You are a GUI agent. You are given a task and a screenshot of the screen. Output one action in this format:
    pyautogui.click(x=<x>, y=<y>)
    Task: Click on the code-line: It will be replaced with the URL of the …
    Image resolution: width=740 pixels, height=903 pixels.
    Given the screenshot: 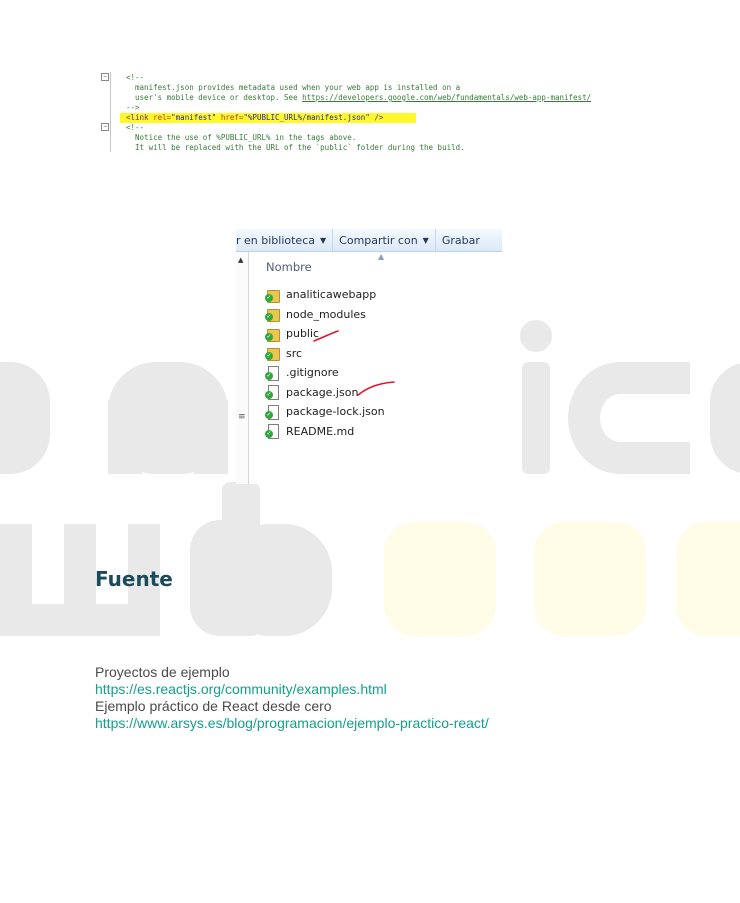 What is the action you would take?
    pyautogui.click(x=295, y=147)
    